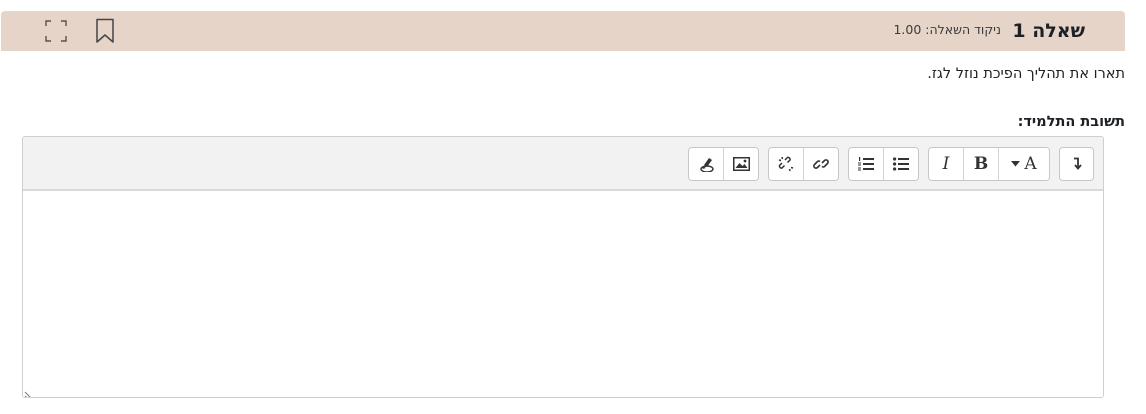 The height and width of the screenshot is (414, 1146). Describe the element at coordinates (1016, 164) in the screenshot. I see `chevron-down-icon` at that location.